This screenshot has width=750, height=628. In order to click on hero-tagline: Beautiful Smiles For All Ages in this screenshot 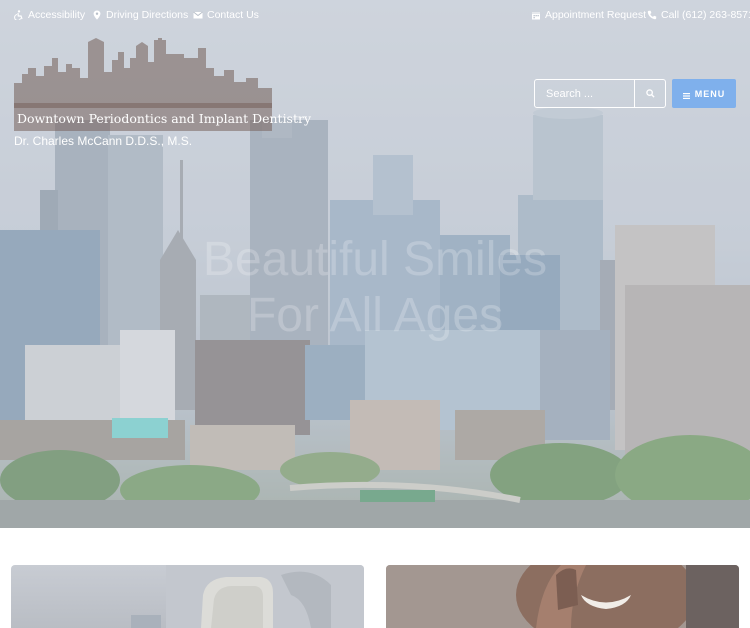, I will do `click(375, 288)`.